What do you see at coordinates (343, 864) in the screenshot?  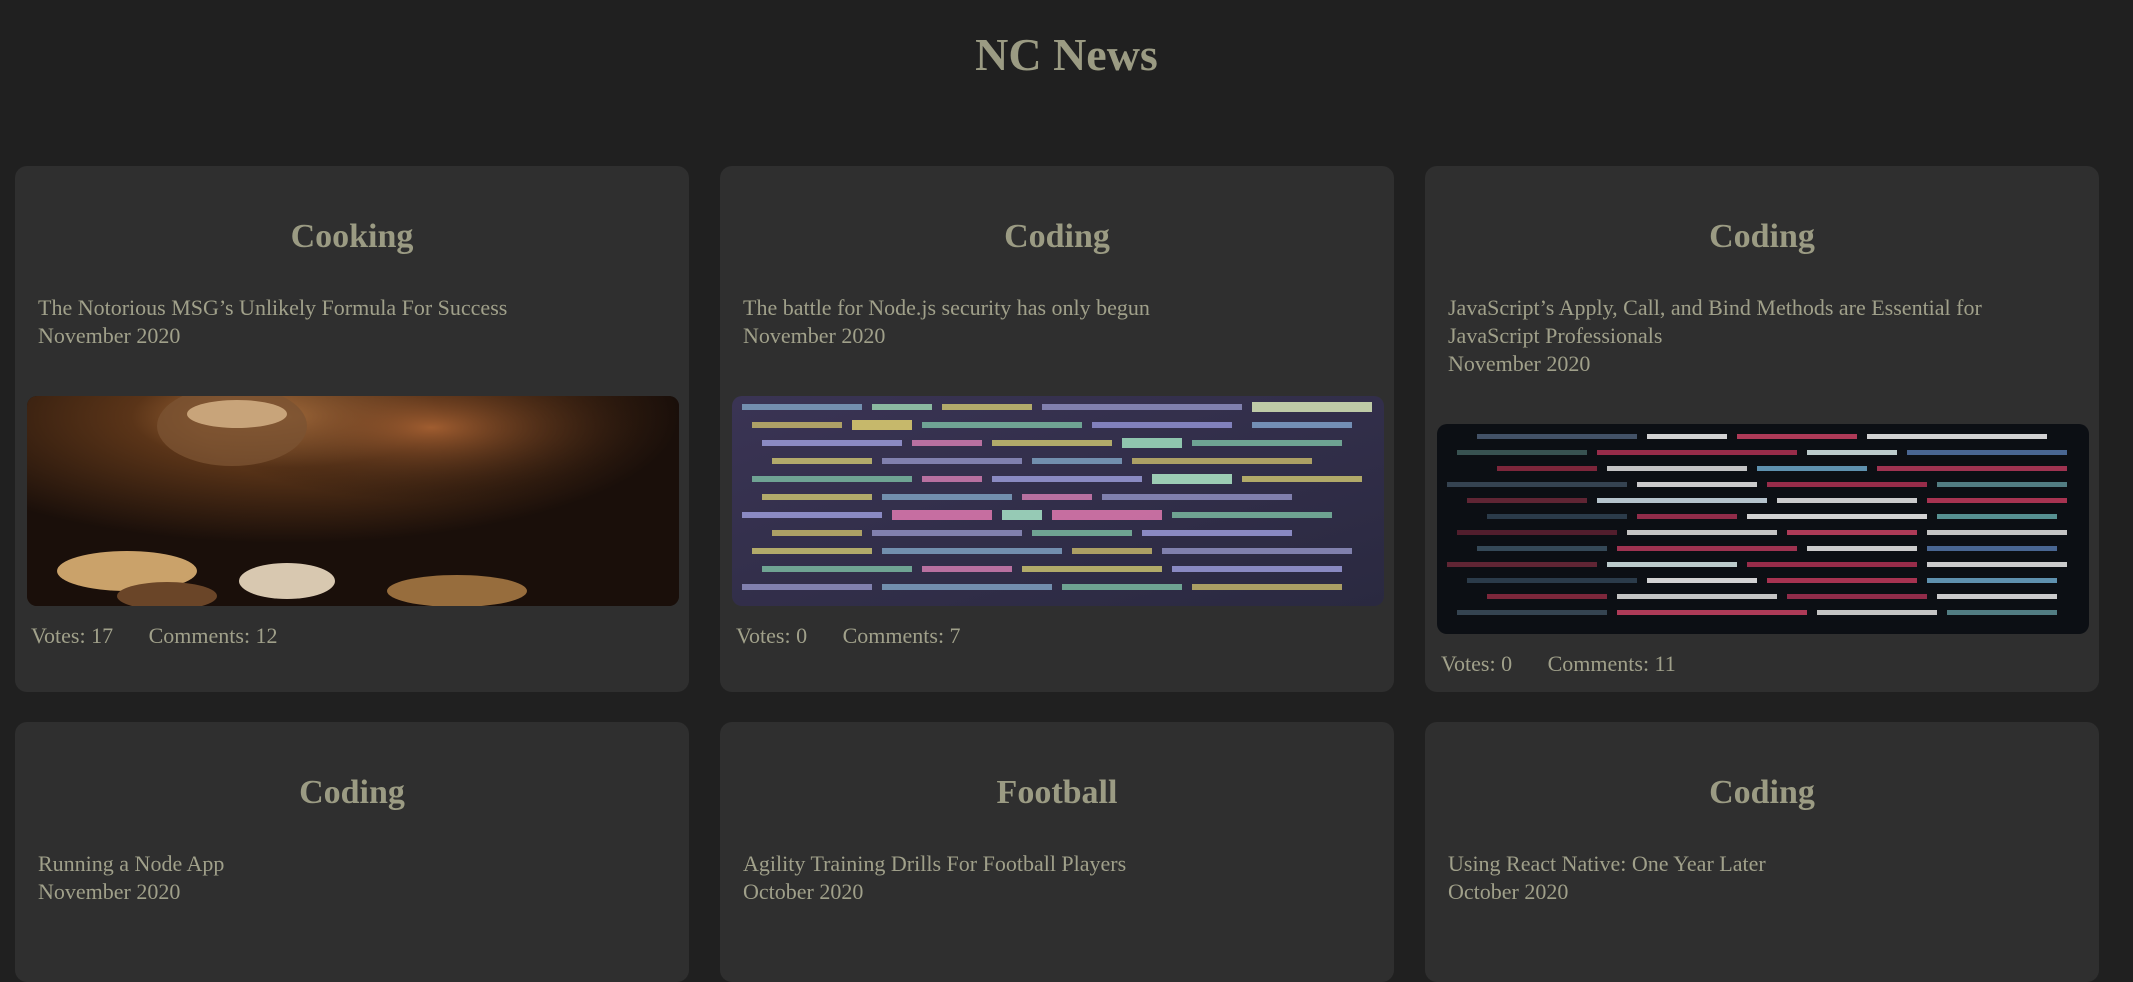 I see `article-title: Running a Node App` at bounding box center [343, 864].